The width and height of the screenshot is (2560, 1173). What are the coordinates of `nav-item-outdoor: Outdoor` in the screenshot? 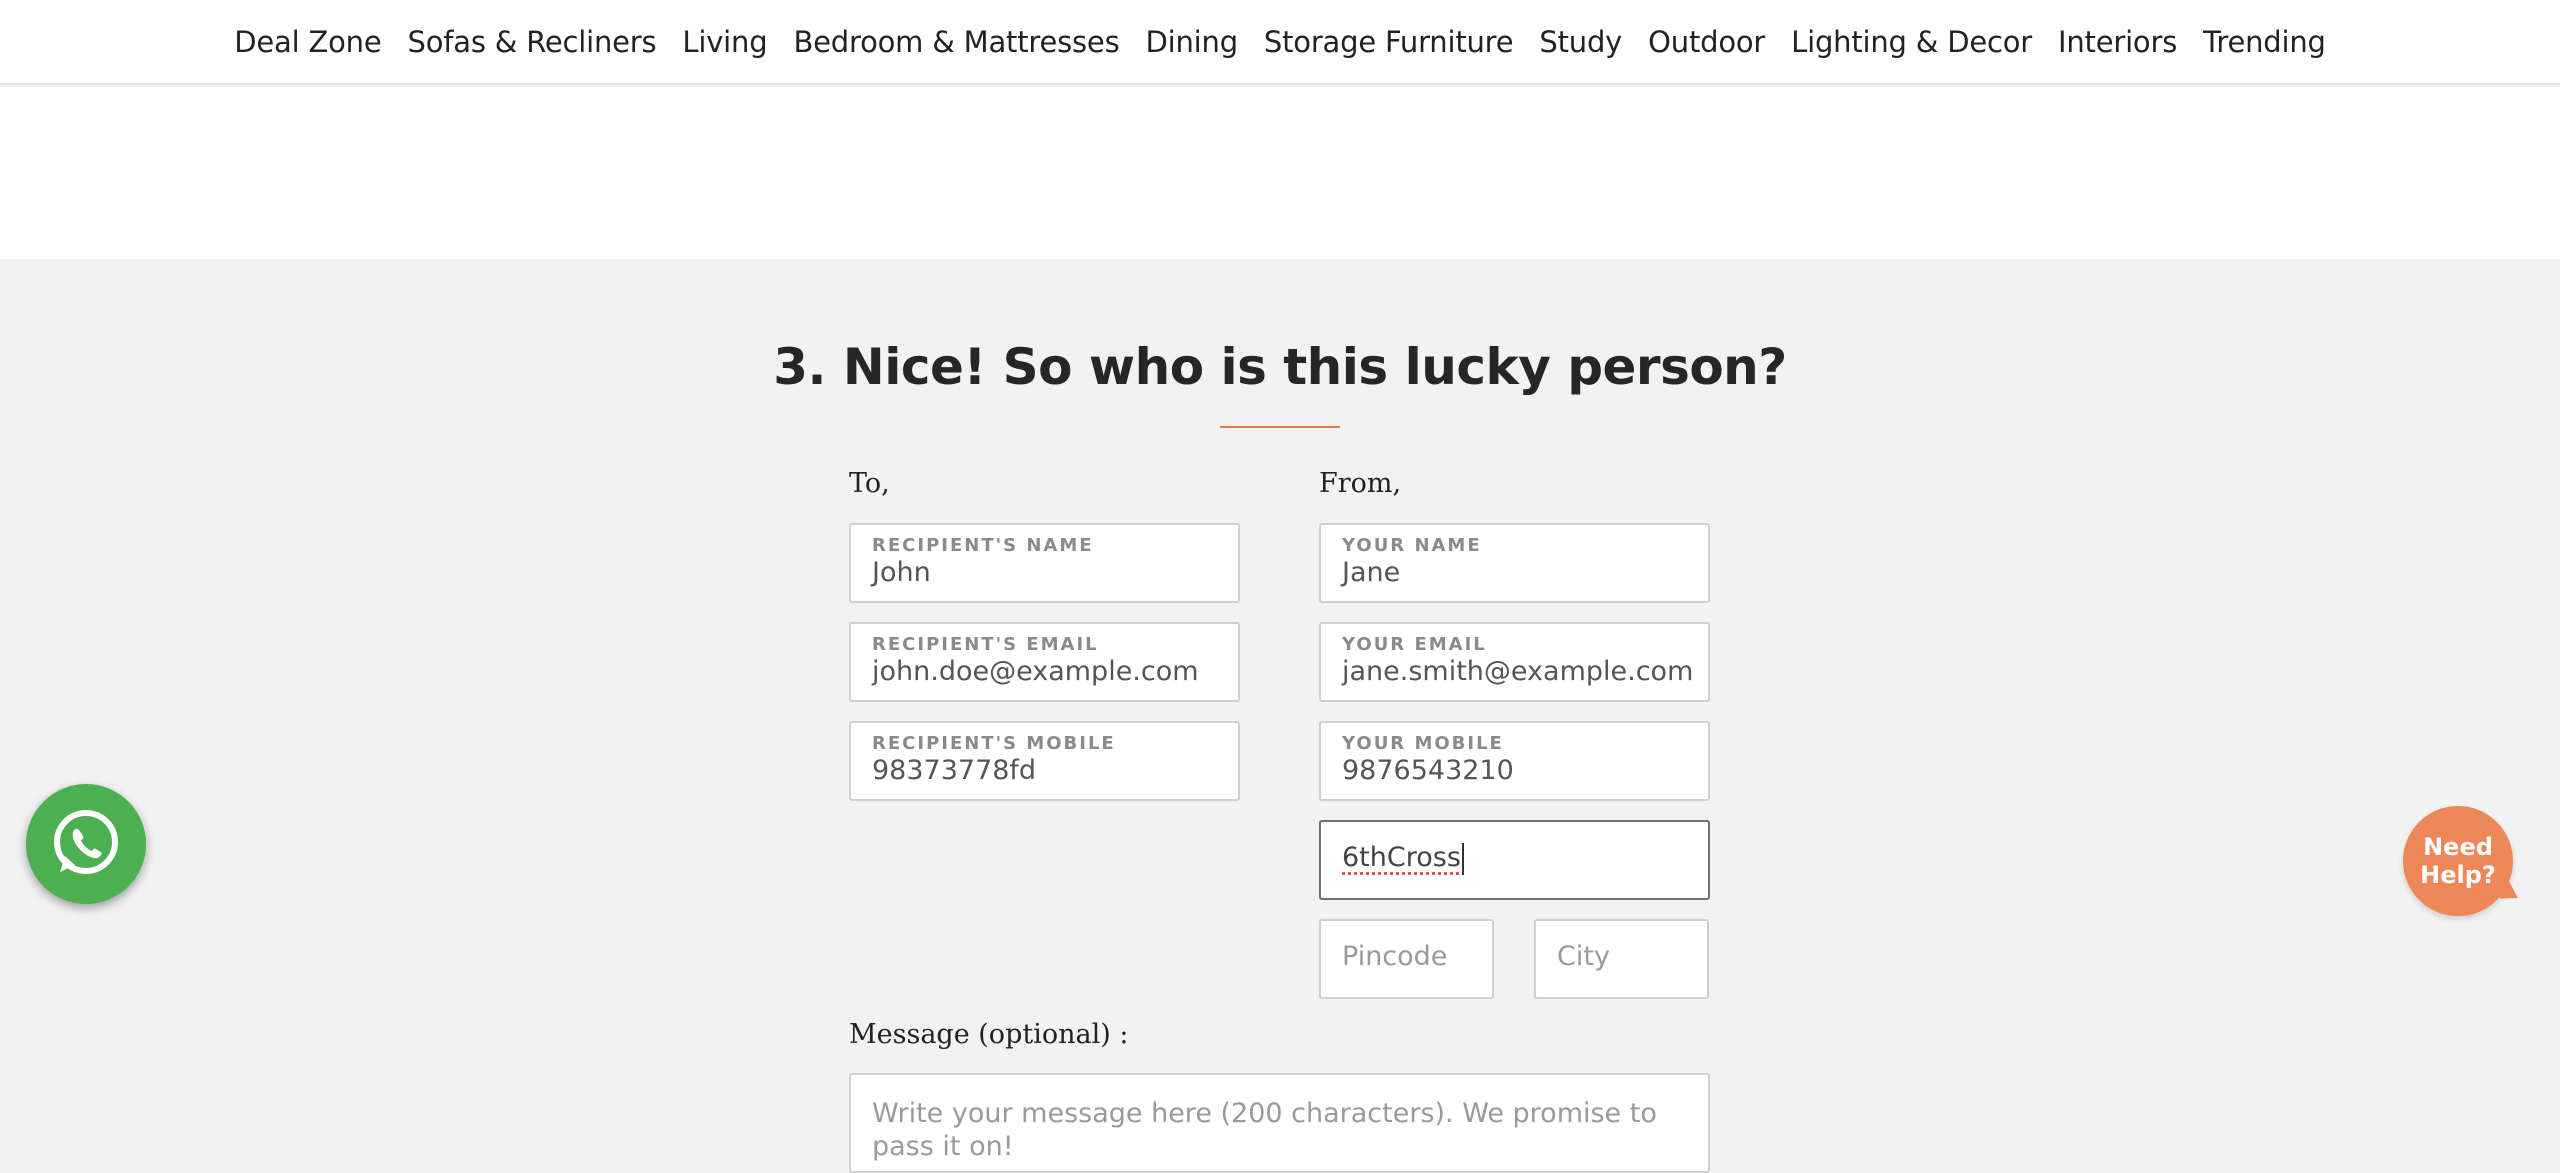 It's located at (1706, 42).